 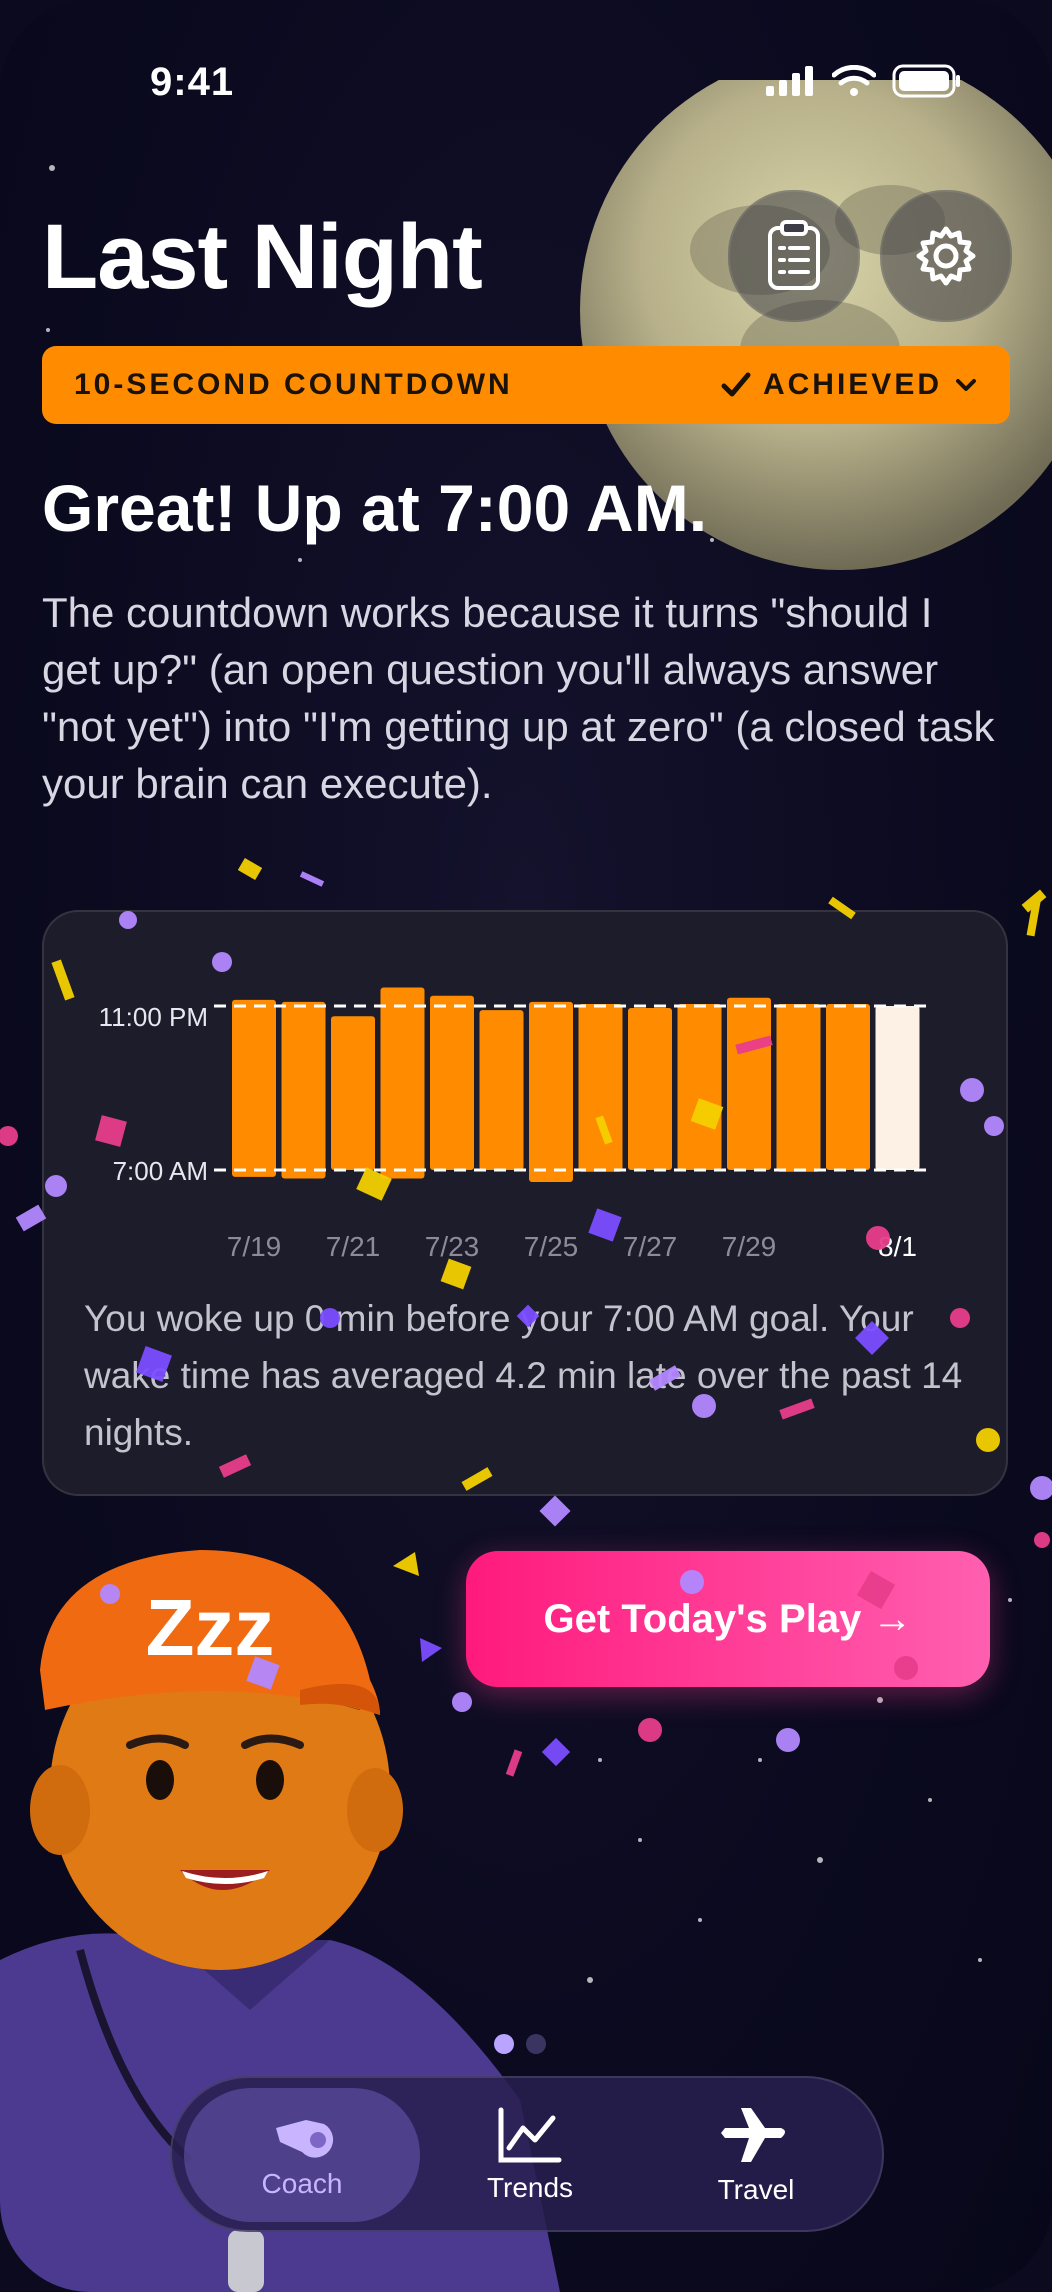 I want to click on page-dot, so click(x=536, y=2044).